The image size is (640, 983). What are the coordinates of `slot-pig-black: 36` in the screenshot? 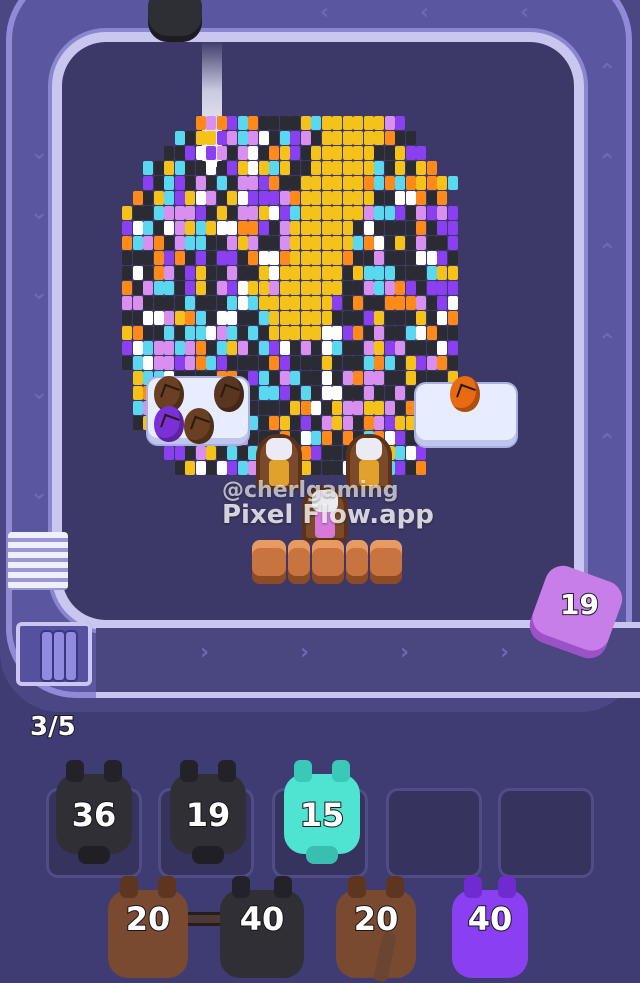 It's located at (94, 812).